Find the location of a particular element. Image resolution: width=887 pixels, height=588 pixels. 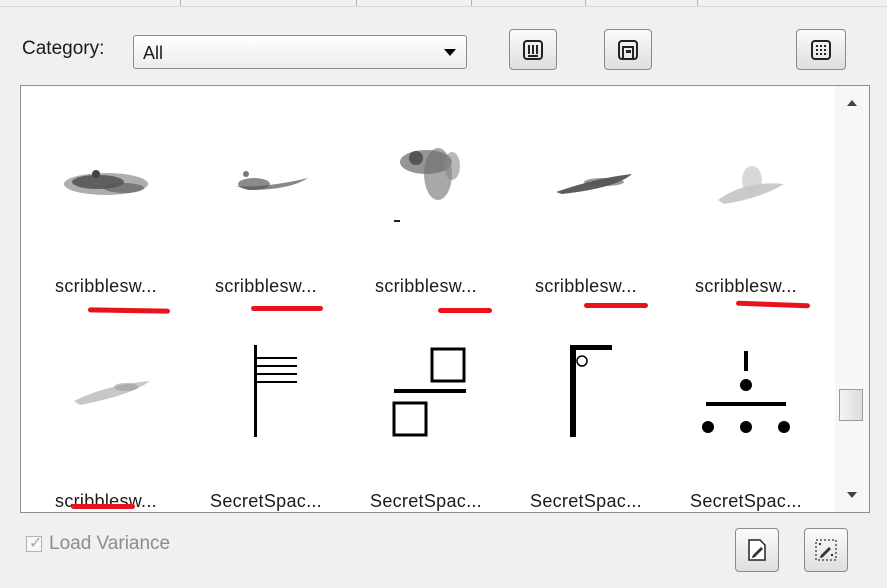

vertical-scrollbar is located at coordinates (852, 299).